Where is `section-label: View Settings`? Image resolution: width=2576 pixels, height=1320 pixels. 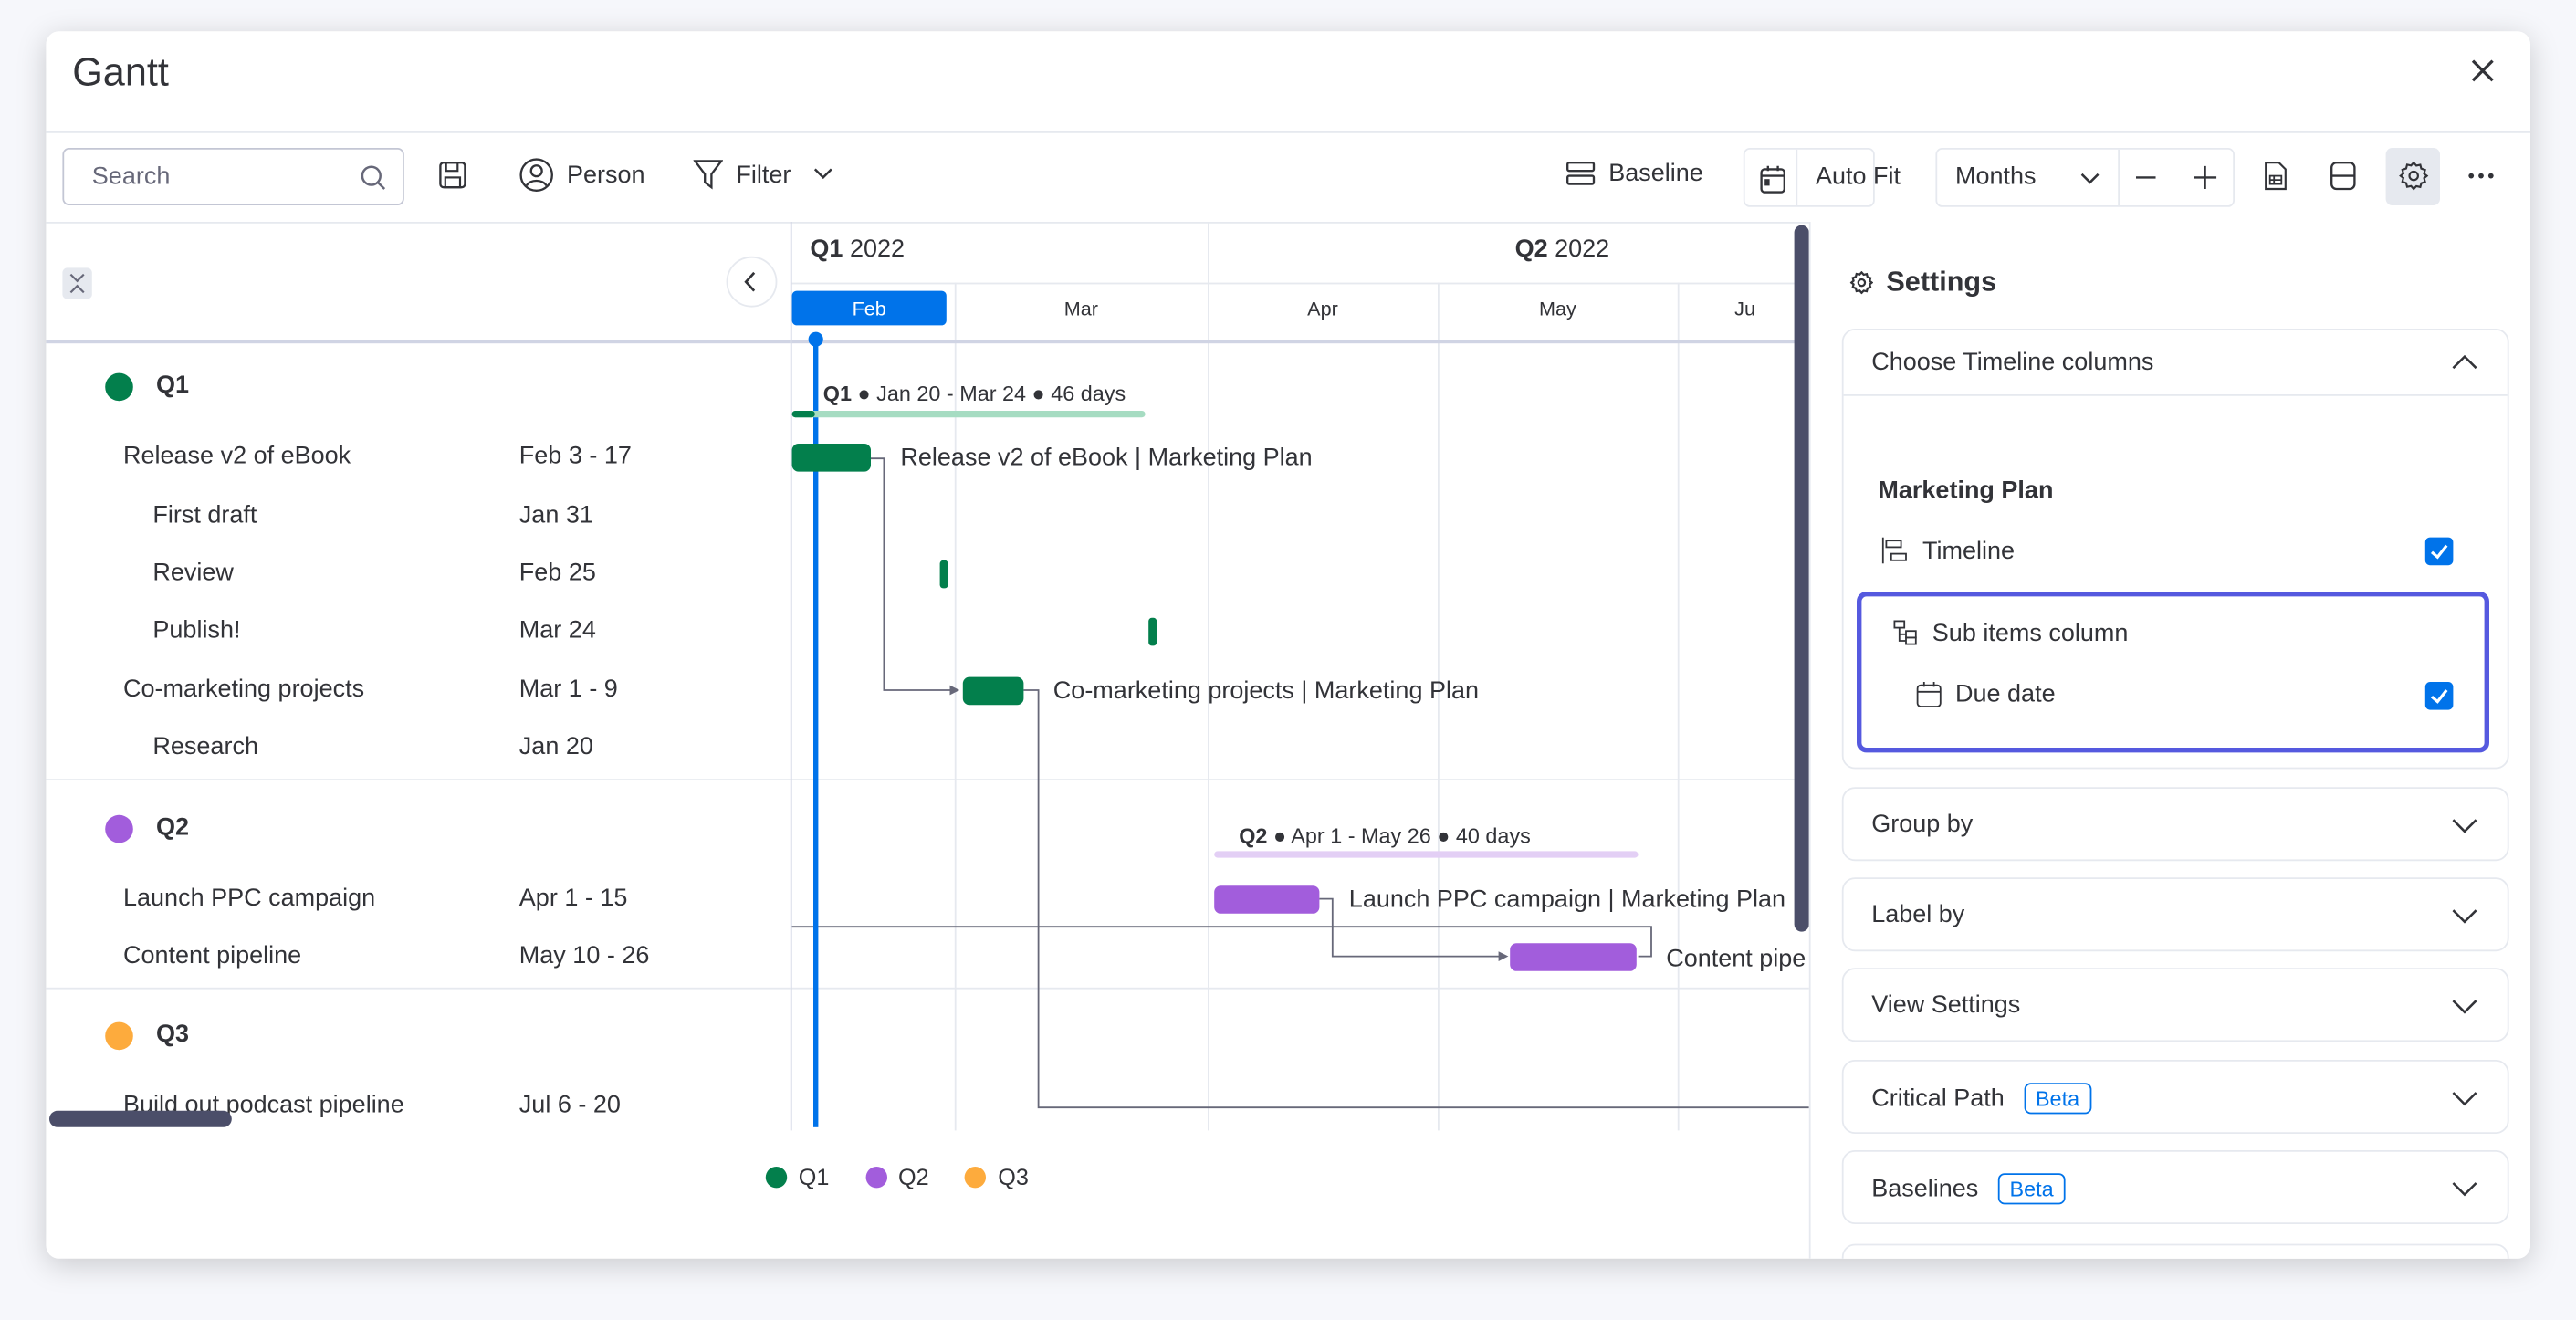 section-label: View Settings is located at coordinates (1946, 1004).